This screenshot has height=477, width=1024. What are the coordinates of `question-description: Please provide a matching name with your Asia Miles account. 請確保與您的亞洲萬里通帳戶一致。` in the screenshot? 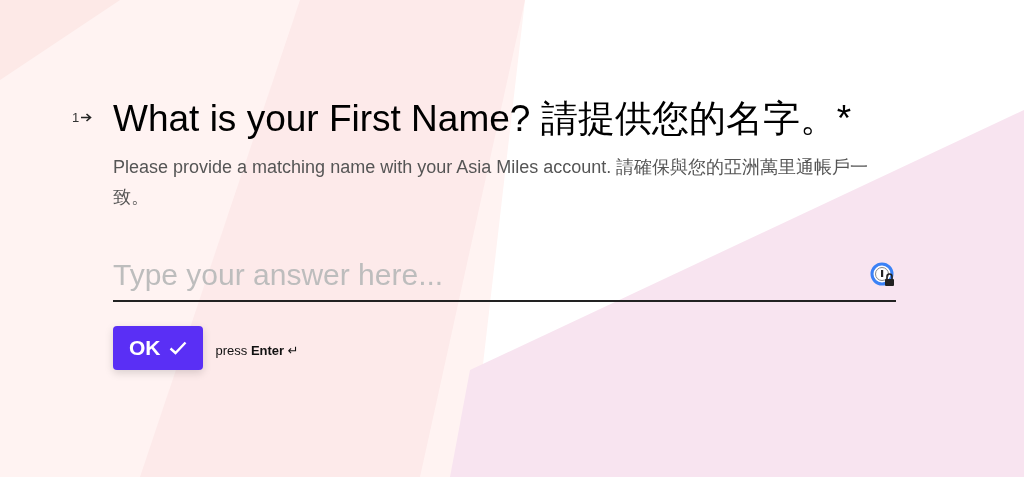 It's located at (491, 182).